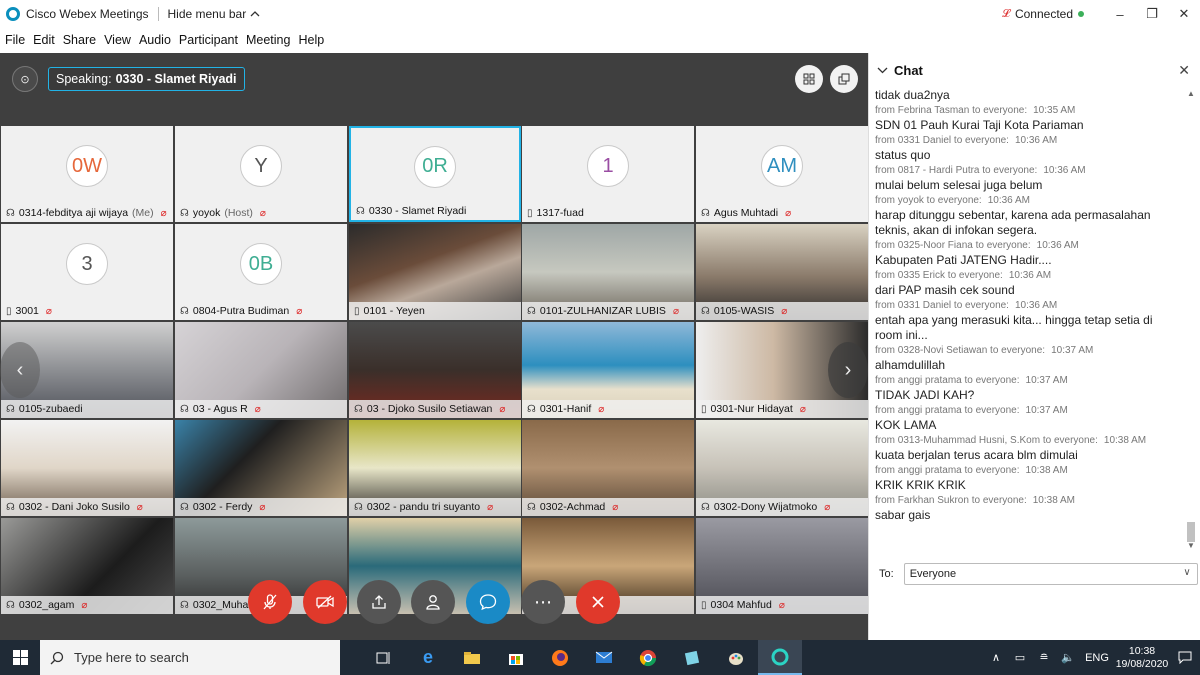 This screenshot has width=1200, height=675. What do you see at coordinates (782, 566) in the screenshot?
I see `participant-tile: ▯ 0304 Mahfud ⌀` at bounding box center [782, 566].